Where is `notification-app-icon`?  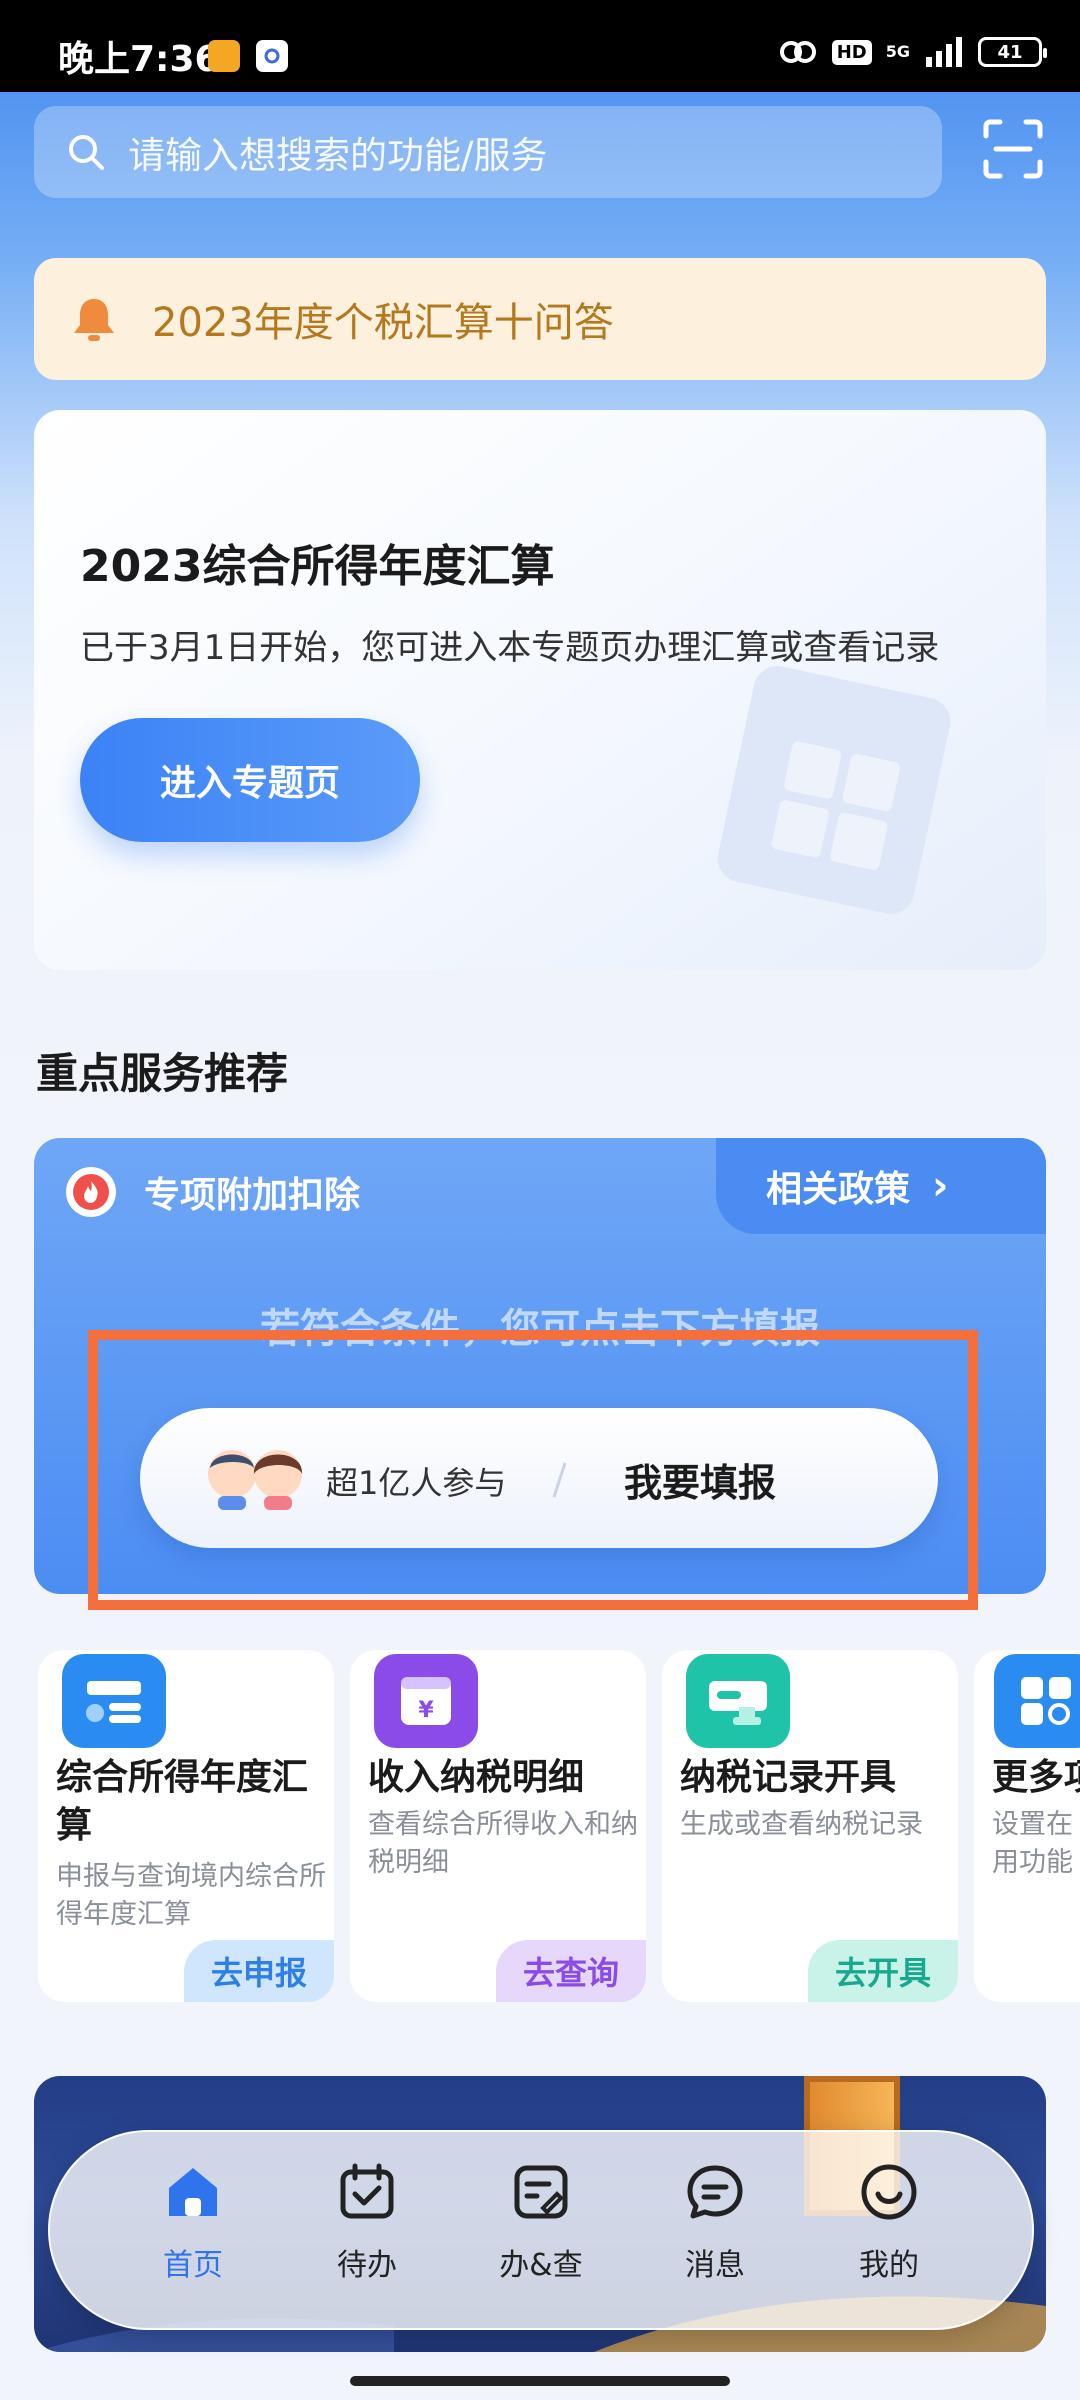 notification-app-icon is located at coordinates (224, 56).